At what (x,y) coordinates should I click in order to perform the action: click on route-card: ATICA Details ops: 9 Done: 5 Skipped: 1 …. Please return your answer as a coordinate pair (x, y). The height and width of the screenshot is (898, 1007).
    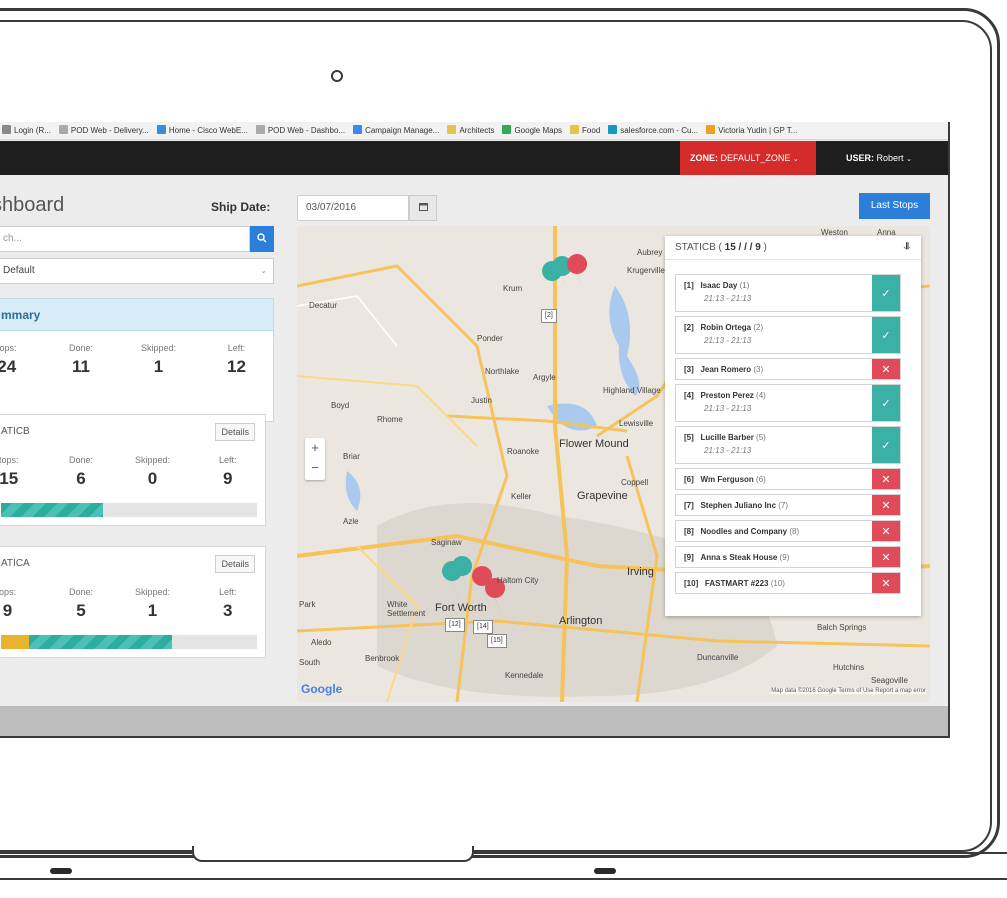
    Looking at the image, I should click on (133, 602).